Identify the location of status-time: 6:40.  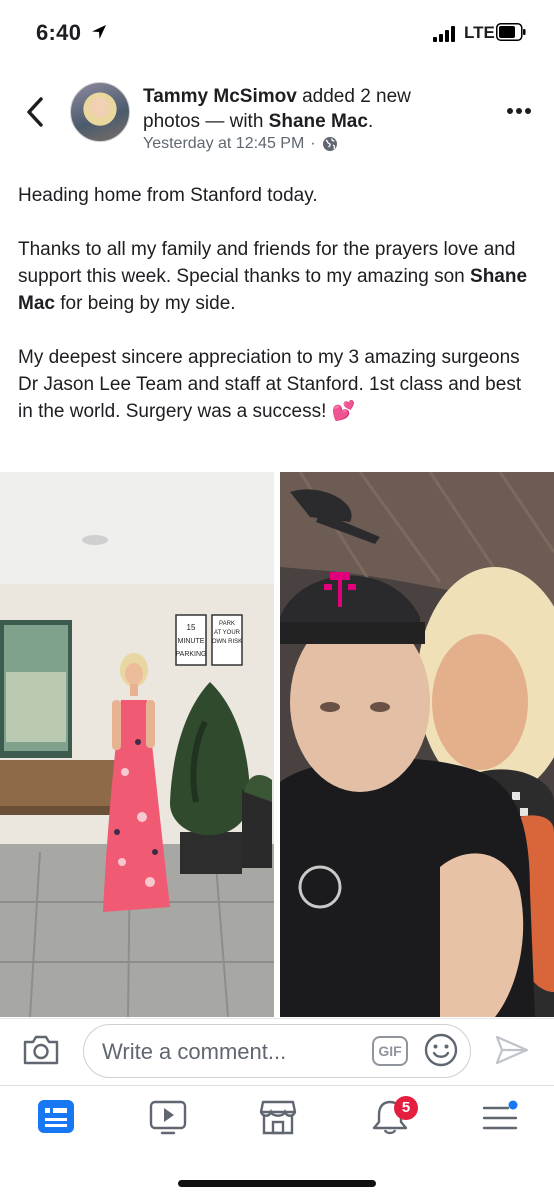
(59, 32).